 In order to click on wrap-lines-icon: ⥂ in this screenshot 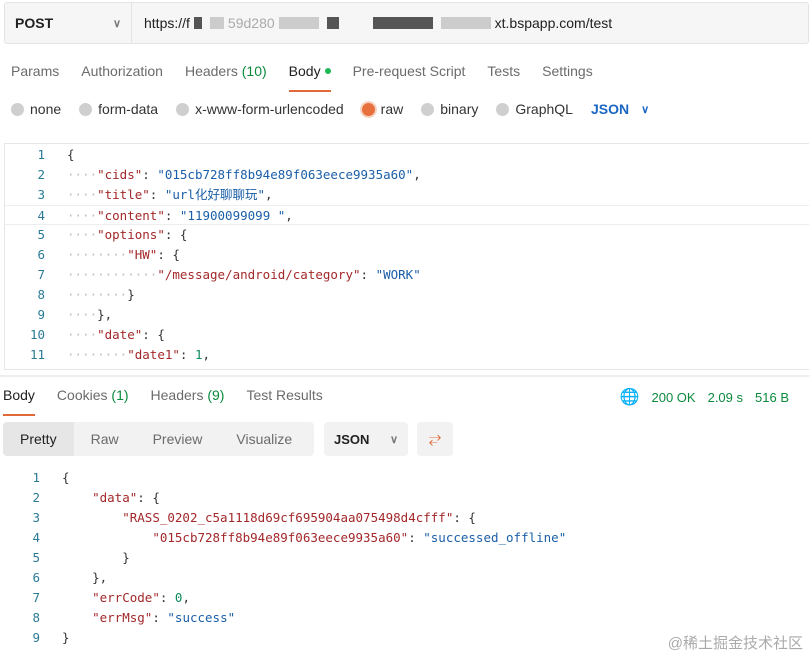, I will do `click(435, 439)`.